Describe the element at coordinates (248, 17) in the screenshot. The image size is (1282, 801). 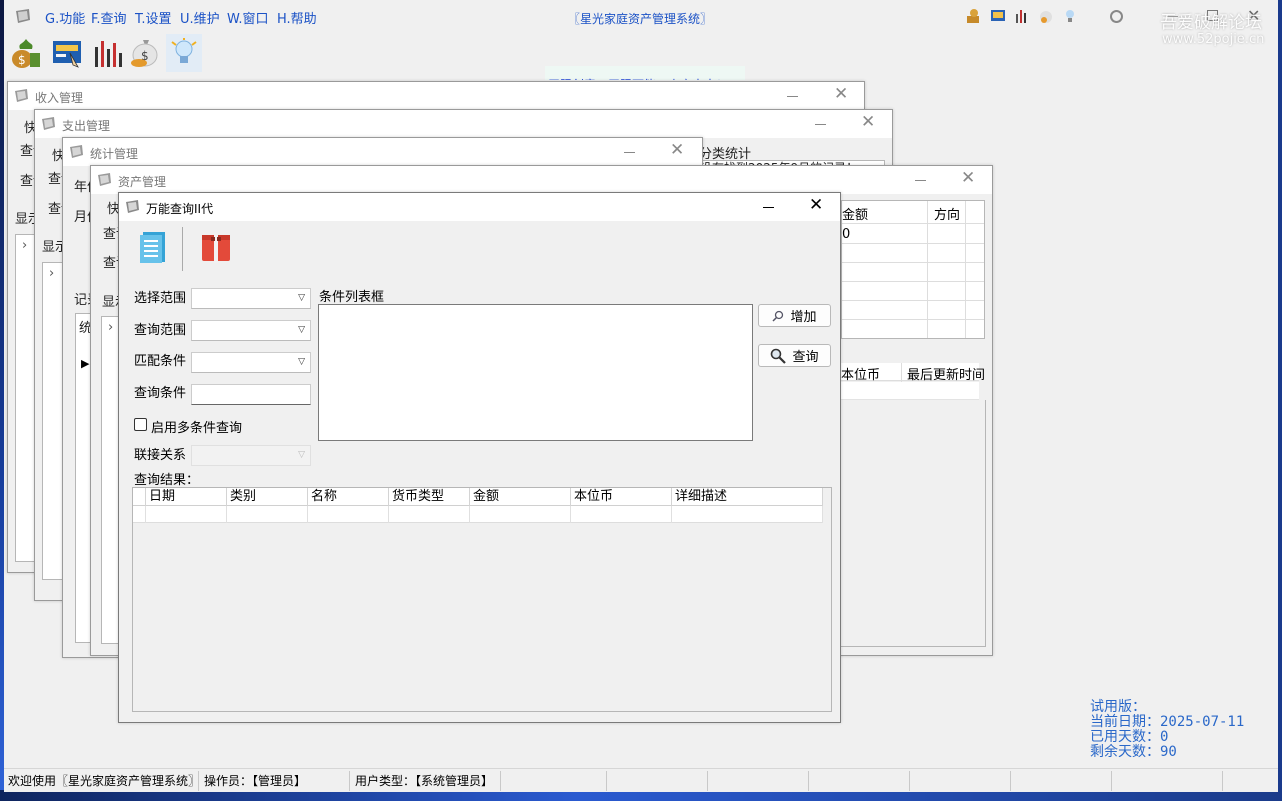
I see `menu-window: W.窗口` at that location.